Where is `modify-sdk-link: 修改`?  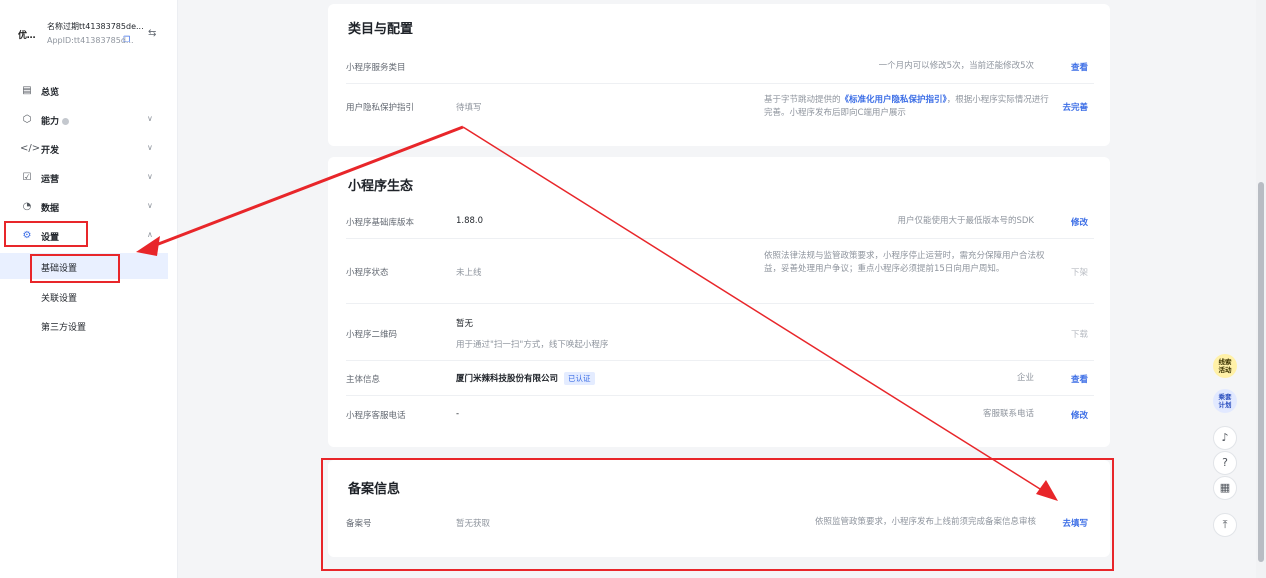
modify-sdk-link: 修改 is located at coordinates (1079, 222).